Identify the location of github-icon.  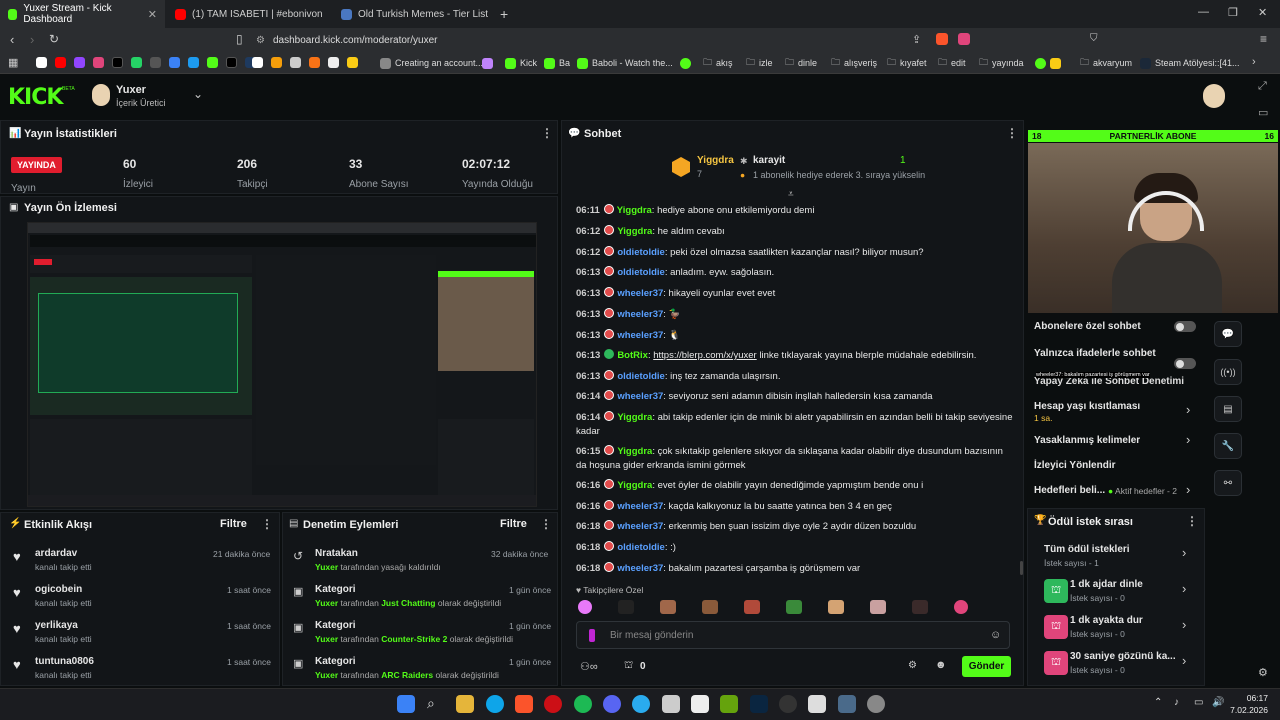
(155, 62).